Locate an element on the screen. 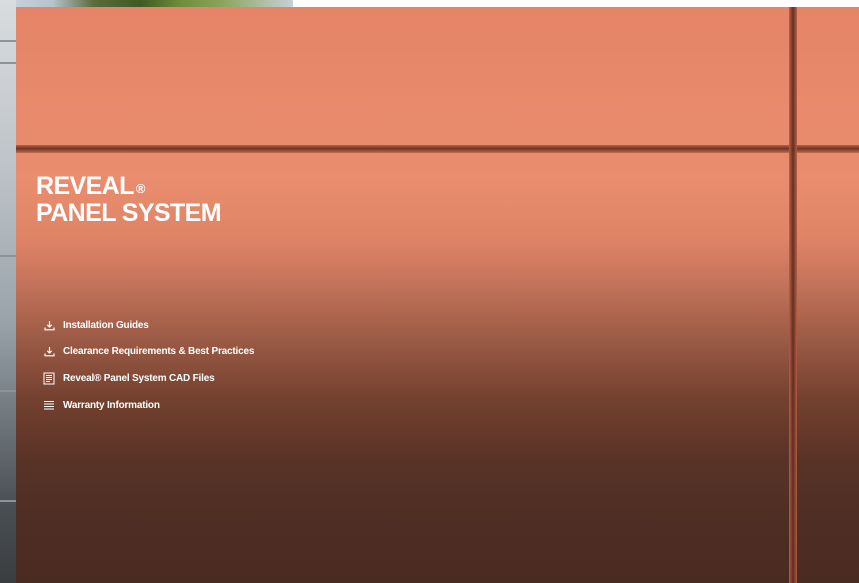 This screenshot has width=859, height=583. panel-horizontal-seam is located at coordinates (437, 149).